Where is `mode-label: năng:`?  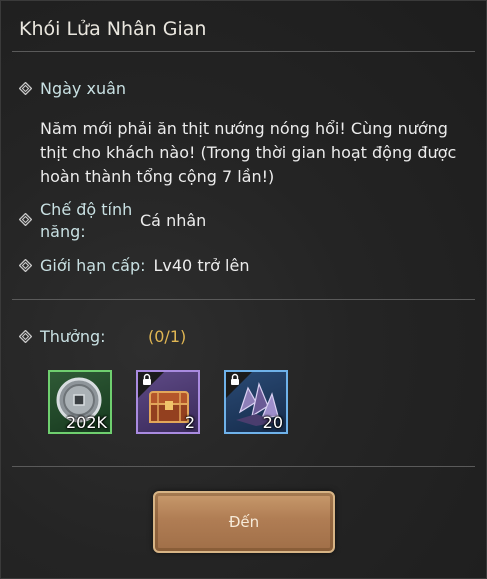 mode-label: năng: is located at coordinates (63, 231).